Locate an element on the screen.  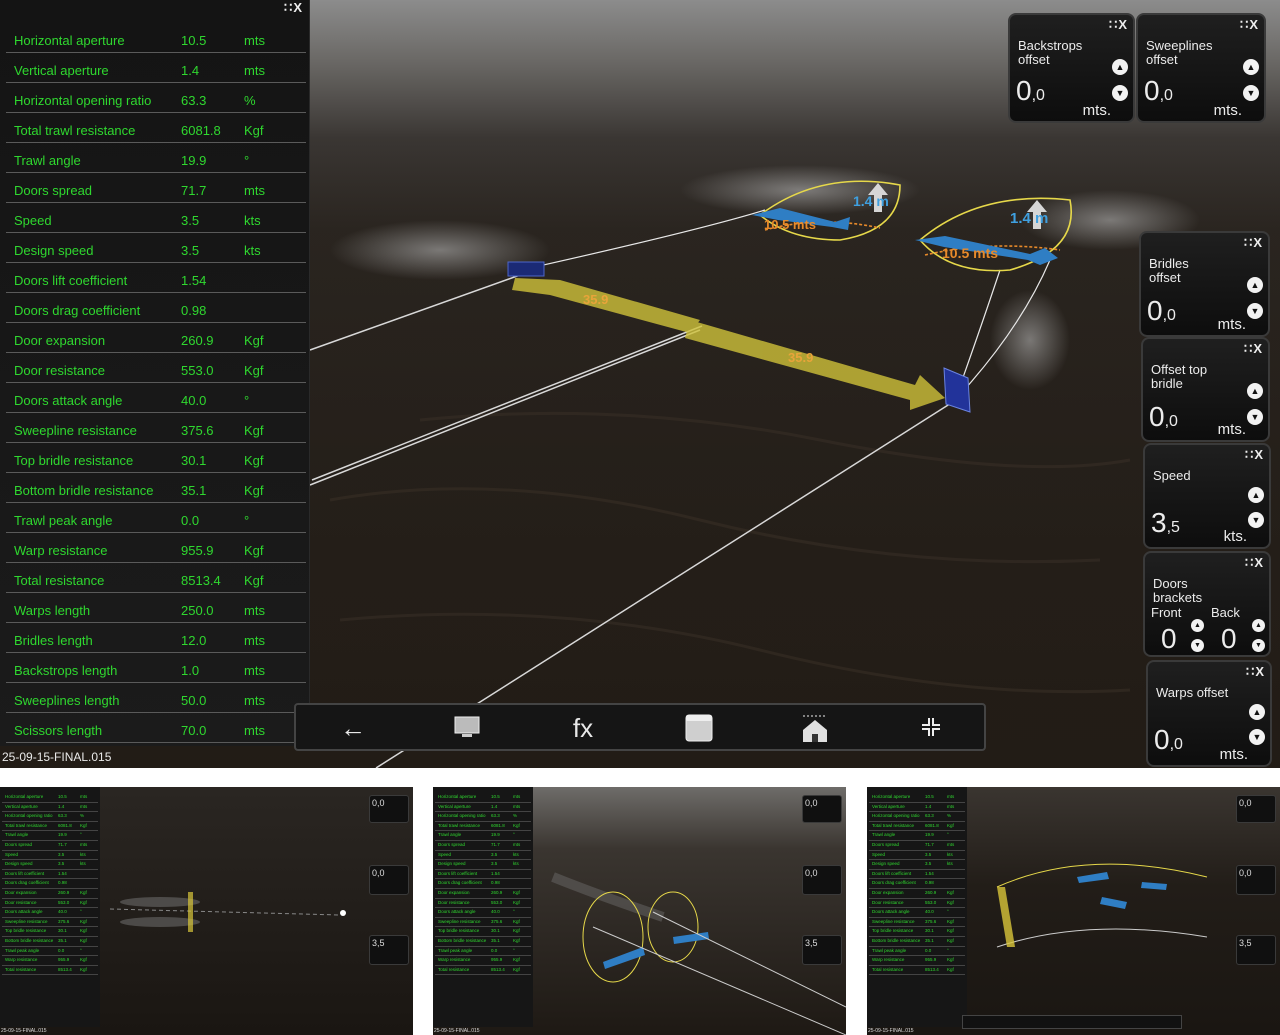
thumbnail-parameter-row: Total resistance 8513.4 Kgf is located at coordinates (50, 971).